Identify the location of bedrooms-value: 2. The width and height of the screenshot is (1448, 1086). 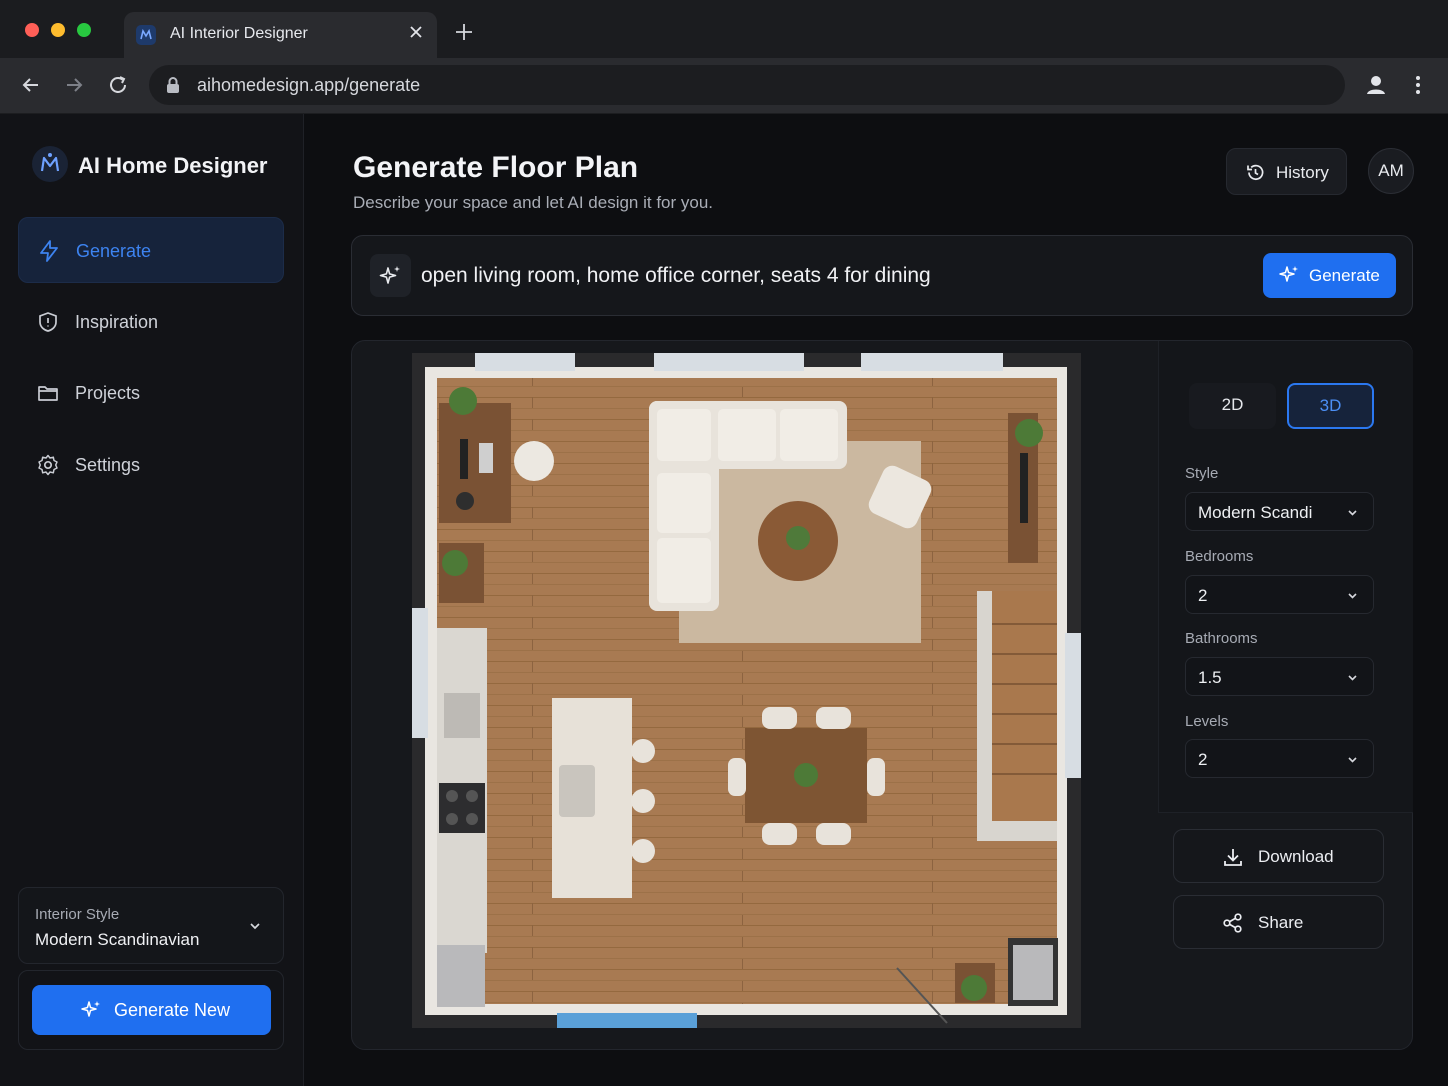
(1203, 595).